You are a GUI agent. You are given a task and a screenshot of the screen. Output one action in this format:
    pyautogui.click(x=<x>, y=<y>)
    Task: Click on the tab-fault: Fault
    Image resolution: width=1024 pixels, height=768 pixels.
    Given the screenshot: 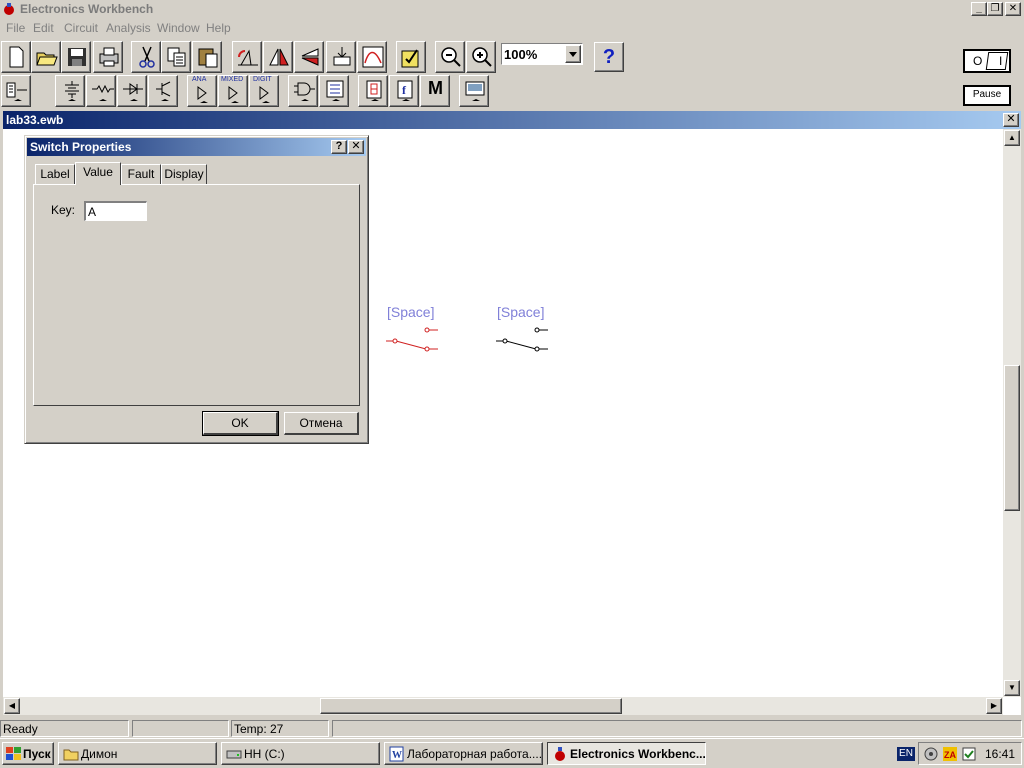 What is the action you would take?
    pyautogui.click(x=141, y=174)
    